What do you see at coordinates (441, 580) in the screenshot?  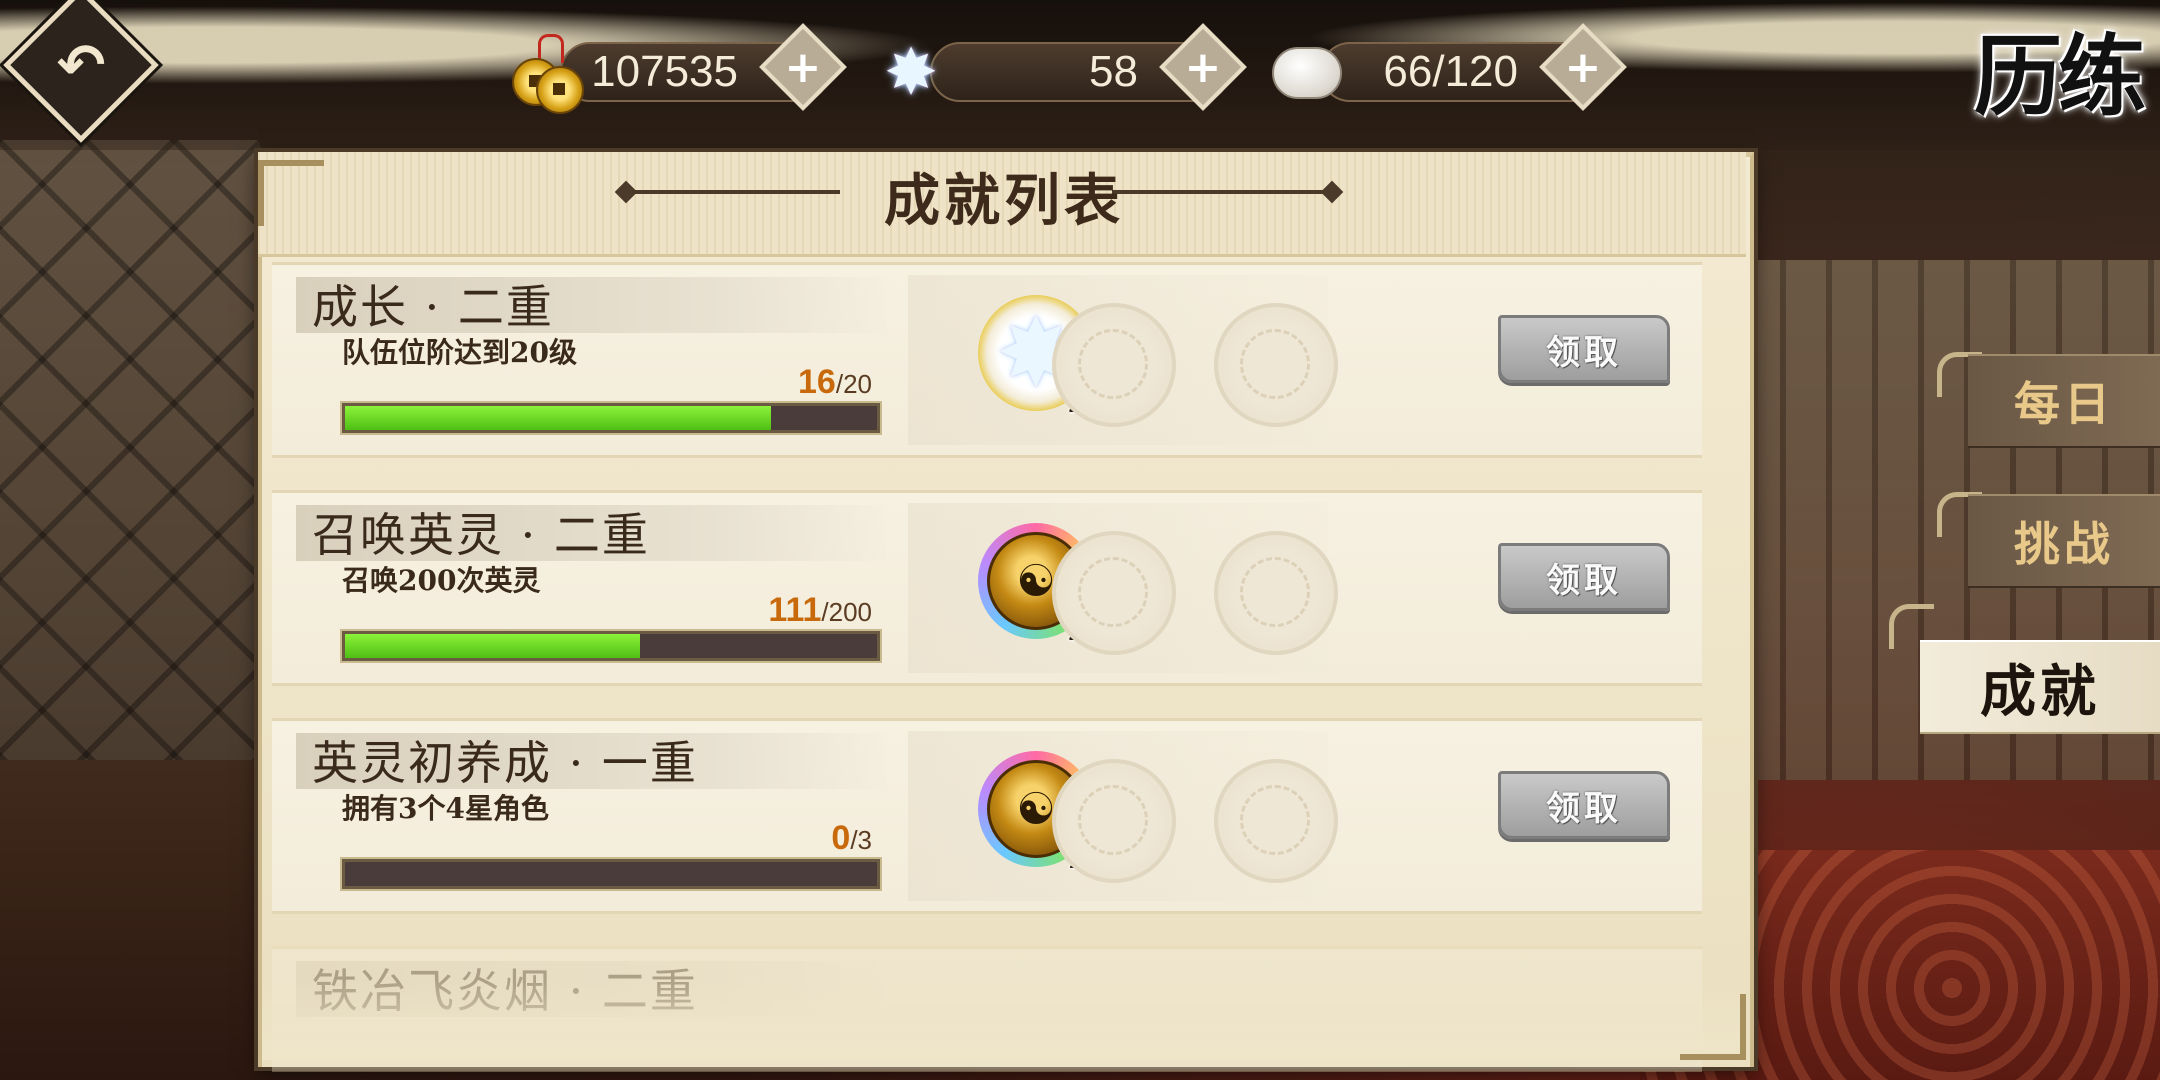 I see `achievement-desc: 召唤200次英灵` at bounding box center [441, 580].